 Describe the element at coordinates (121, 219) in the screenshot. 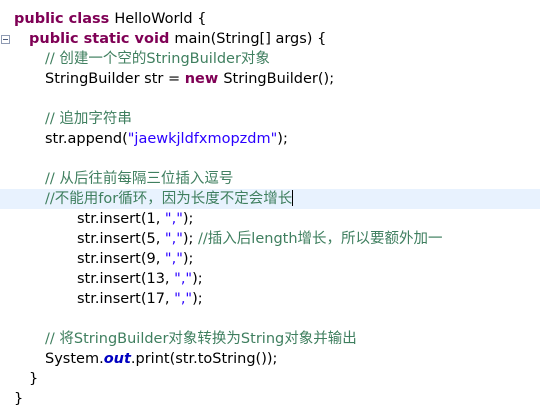

I see `code-token: str.insert(1,` at that location.